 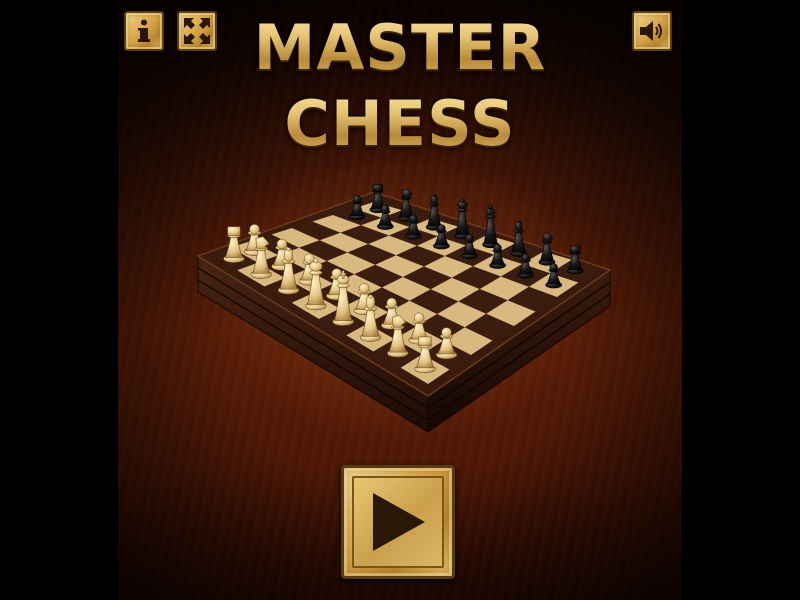 I want to click on title-line-1: MASTER, so click(x=400, y=48).